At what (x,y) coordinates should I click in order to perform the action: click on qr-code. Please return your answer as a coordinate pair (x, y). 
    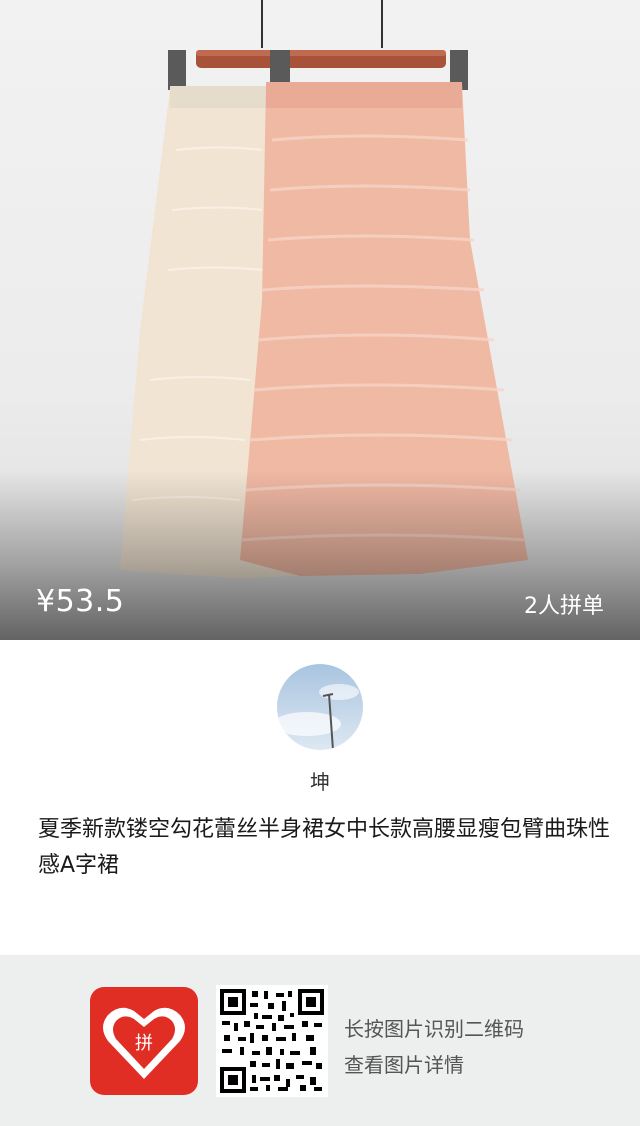
    Looking at the image, I should click on (272, 1041).